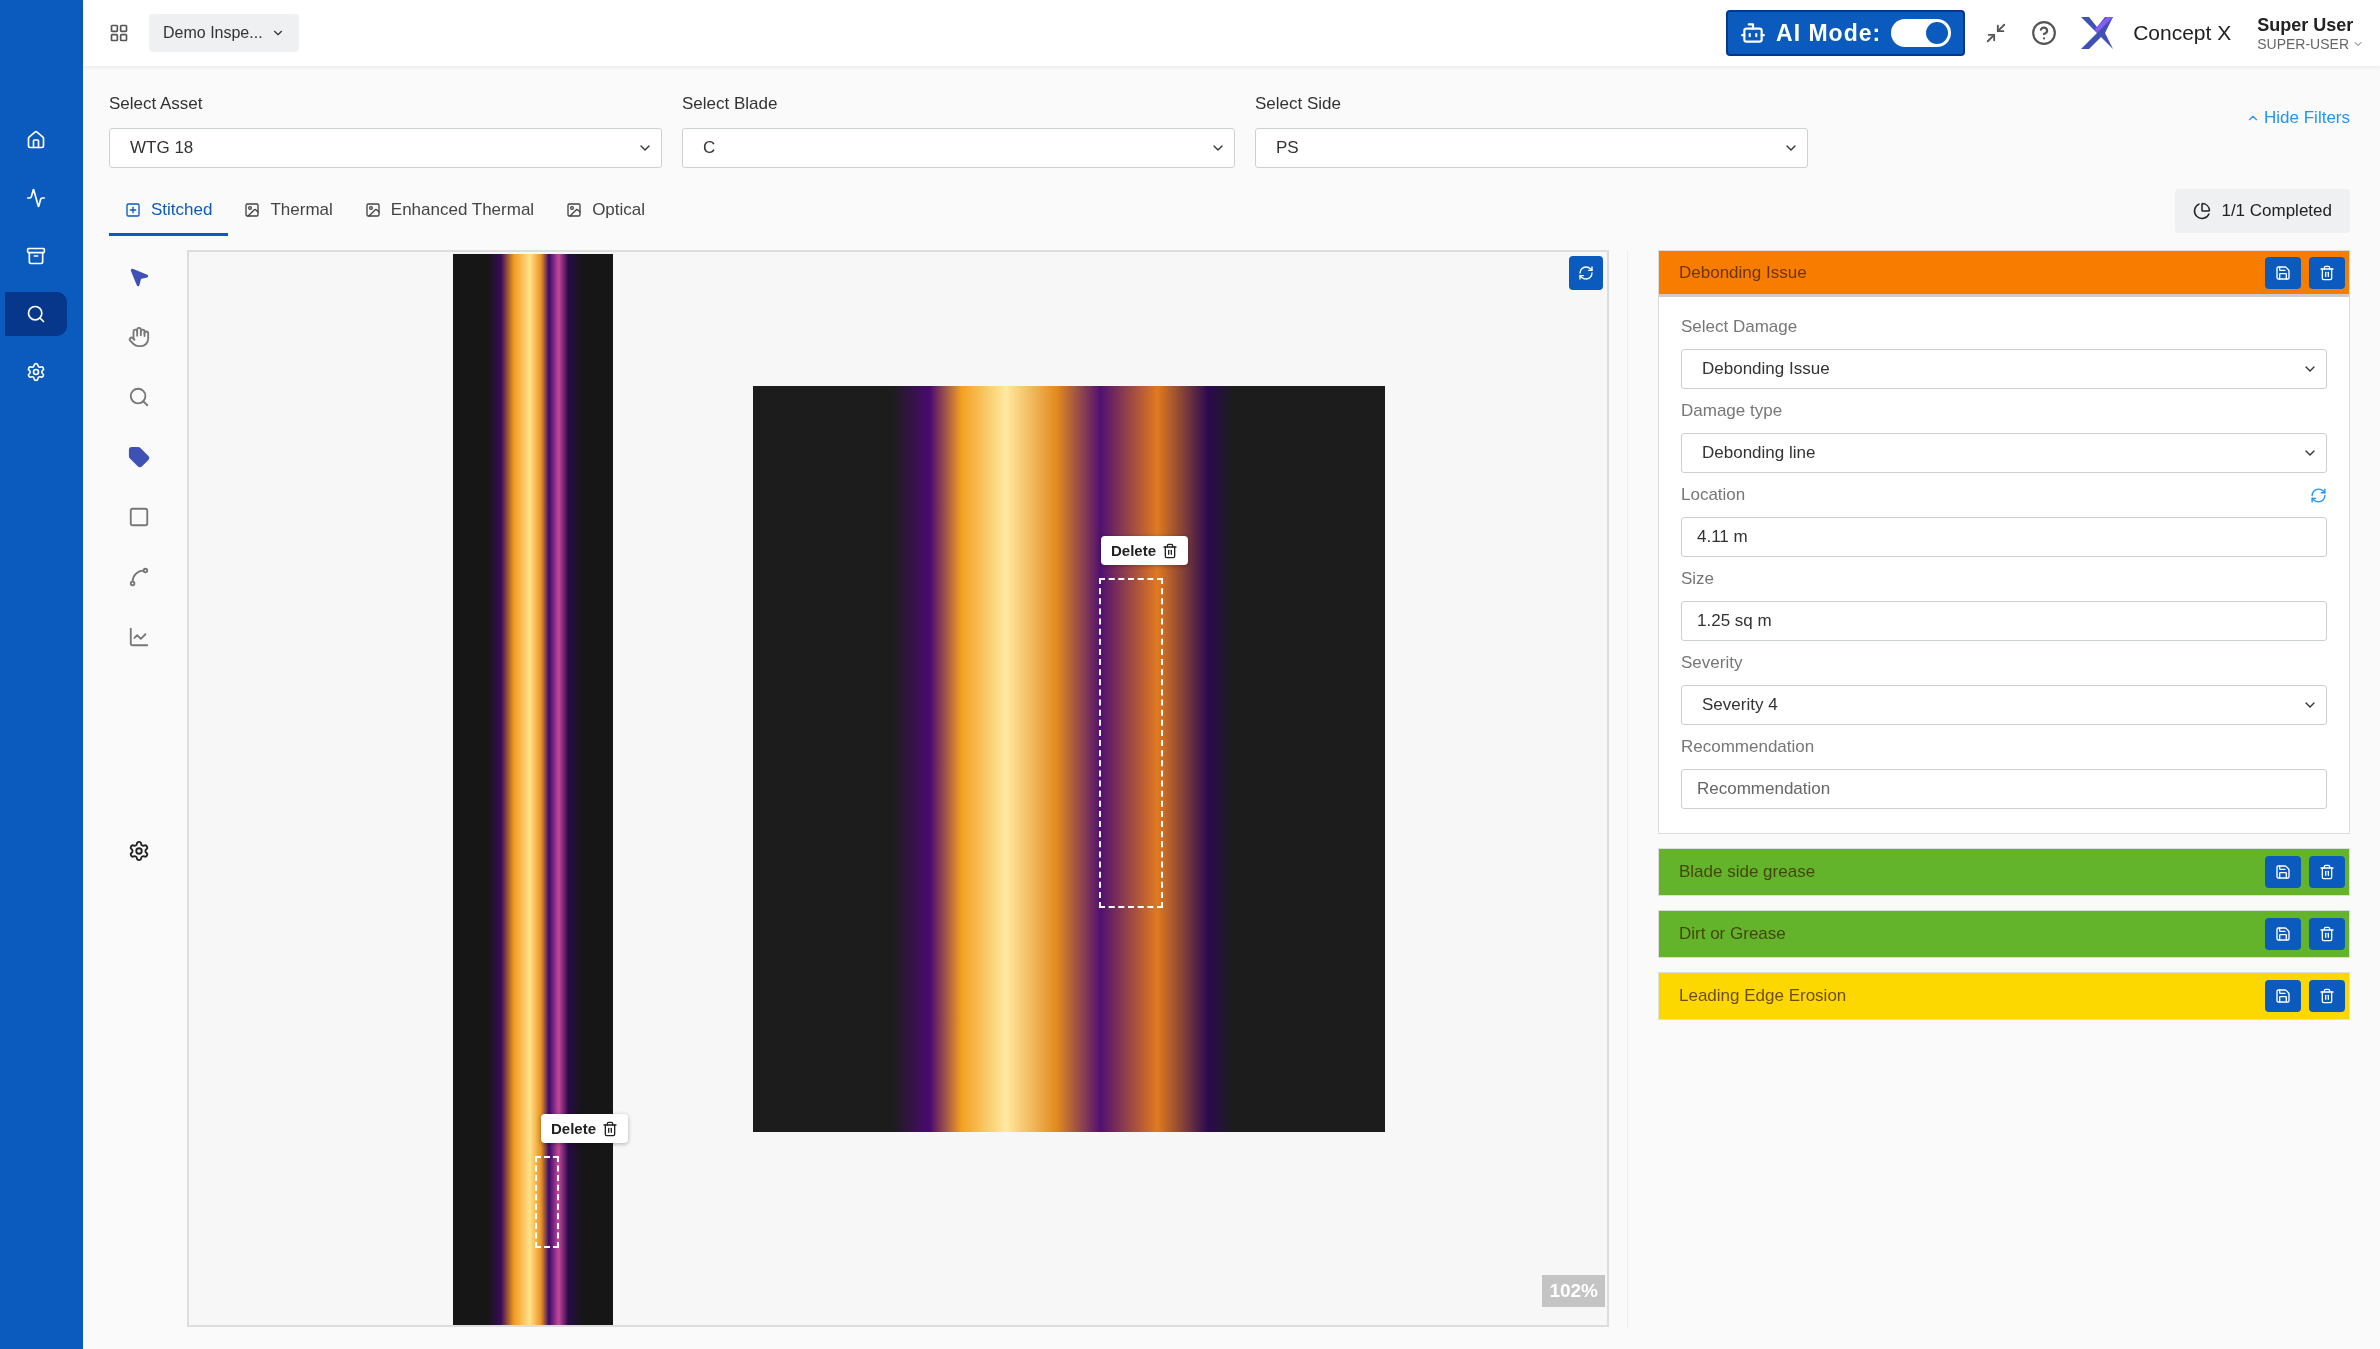 This screenshot has height=1349, width=2380. What do you see at coordinates (2004, 934) in the screenshot?
I see `damage-header: Dirt or Grease` at bounding box center [2004, 934].